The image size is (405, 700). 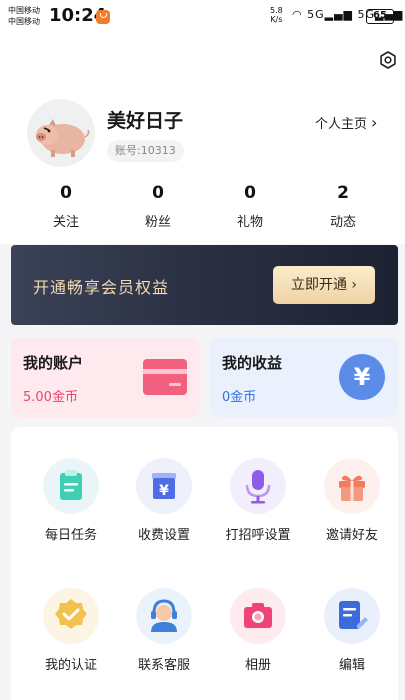 I want to click on stat-following: 0 关注, so click(x=66, y=206).